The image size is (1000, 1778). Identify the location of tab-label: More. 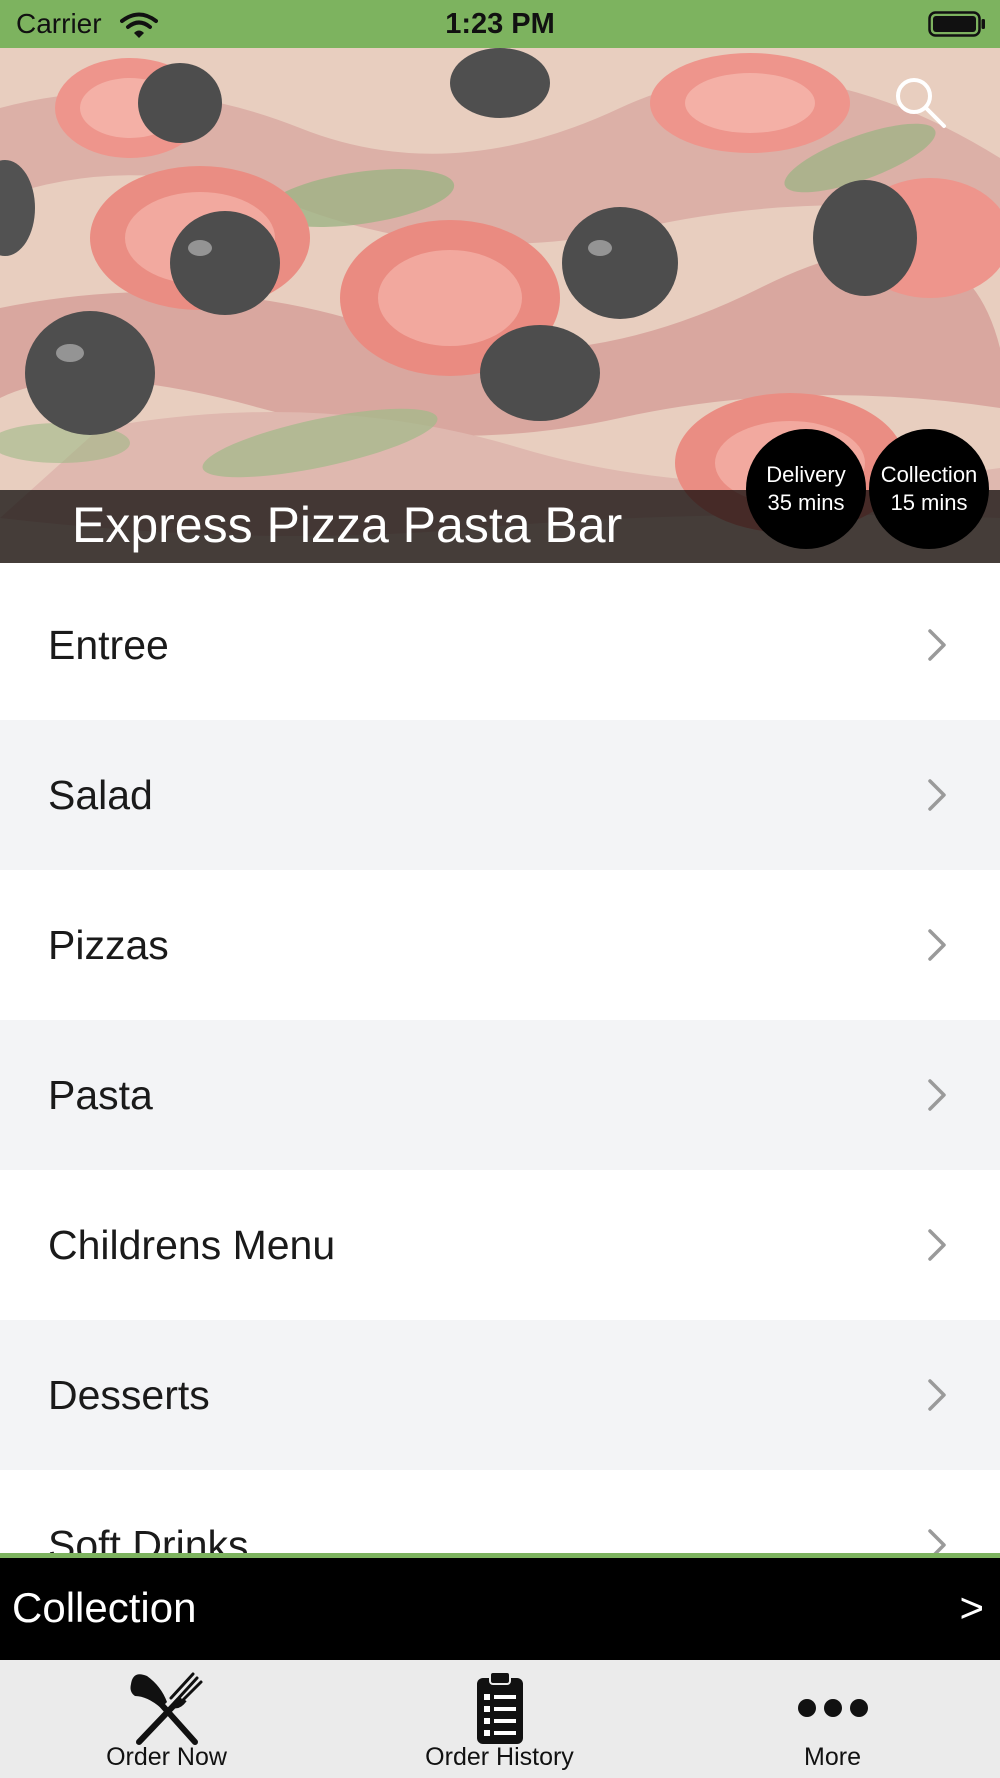
(832, 1757).